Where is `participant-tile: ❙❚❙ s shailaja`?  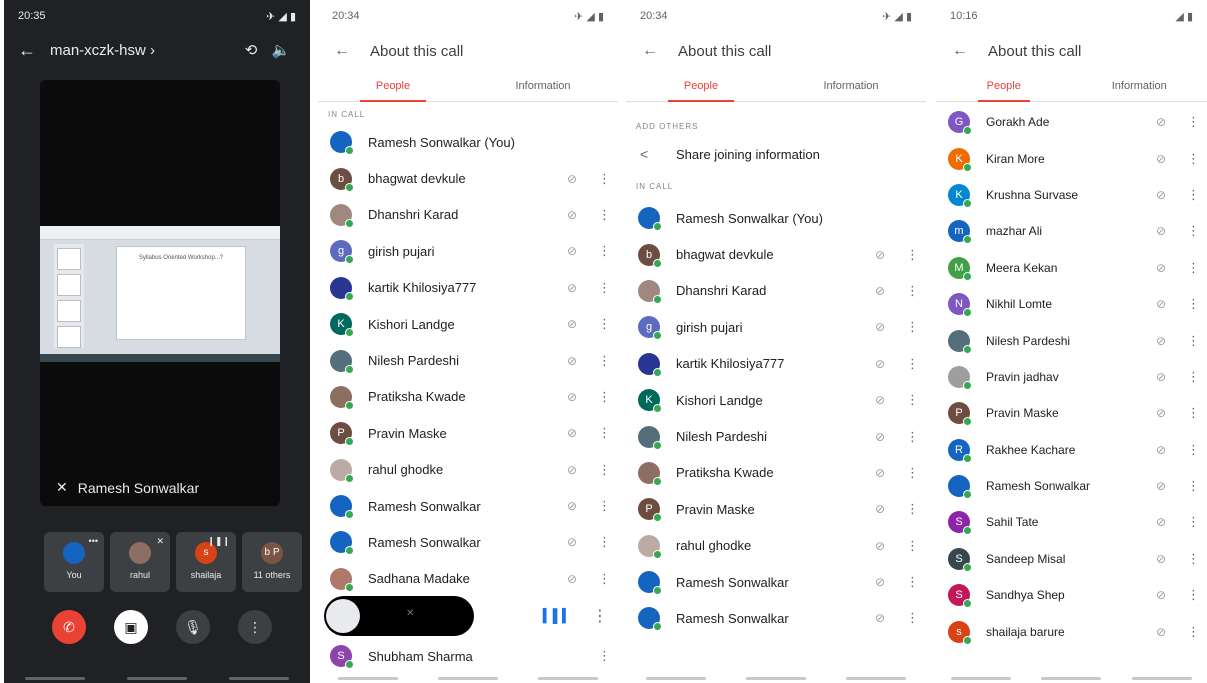 participant-tile: ❙❚❙ s shailaja is located at coordinates (206, 562).